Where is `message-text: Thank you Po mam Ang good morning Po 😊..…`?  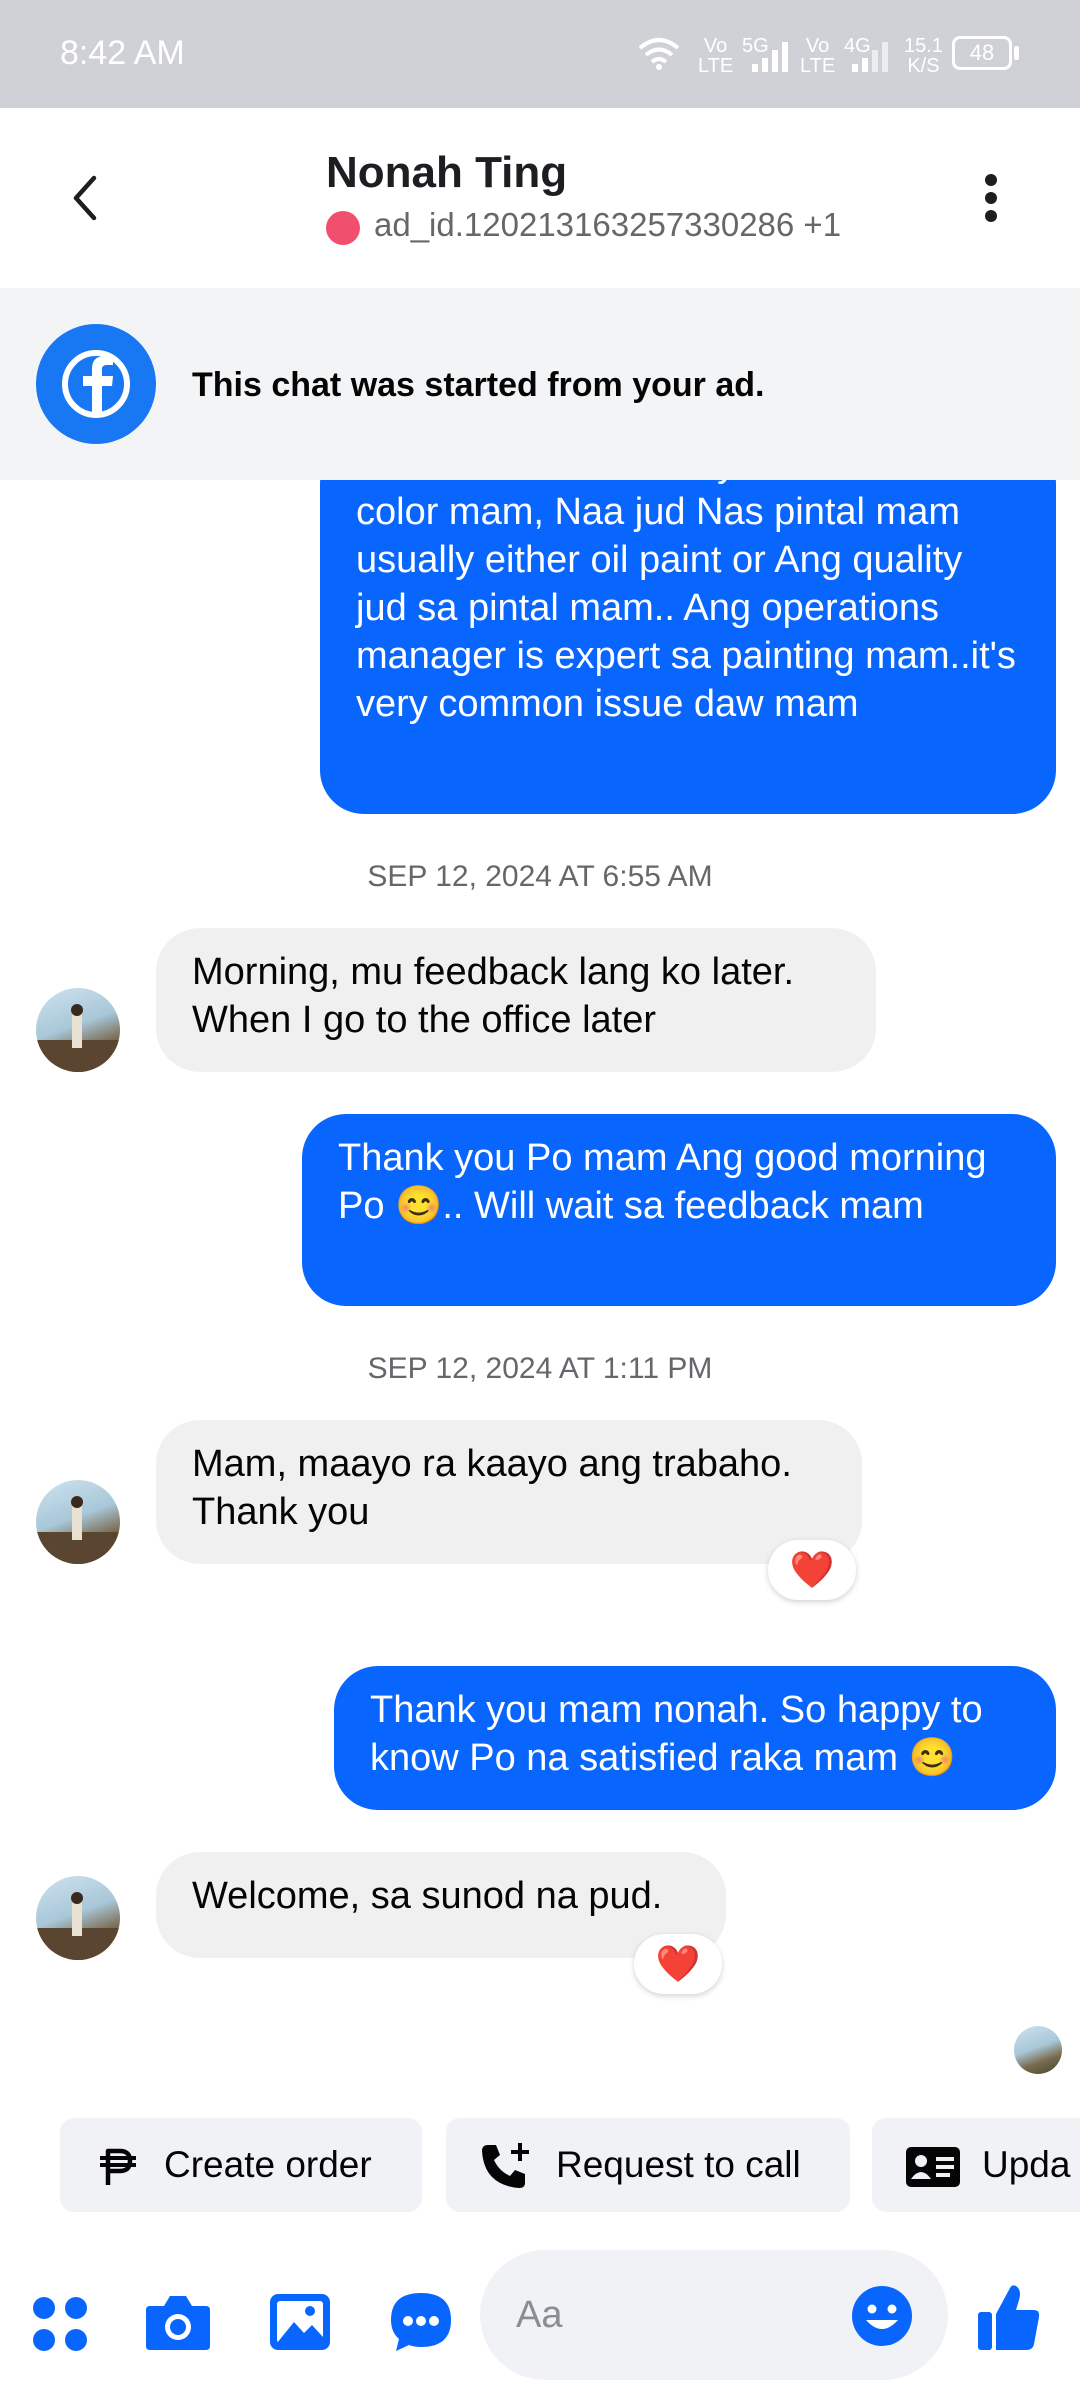 message-text: Thank you Po mam Ang good morning Po 😊..… is located at coordinates (662, 1182).